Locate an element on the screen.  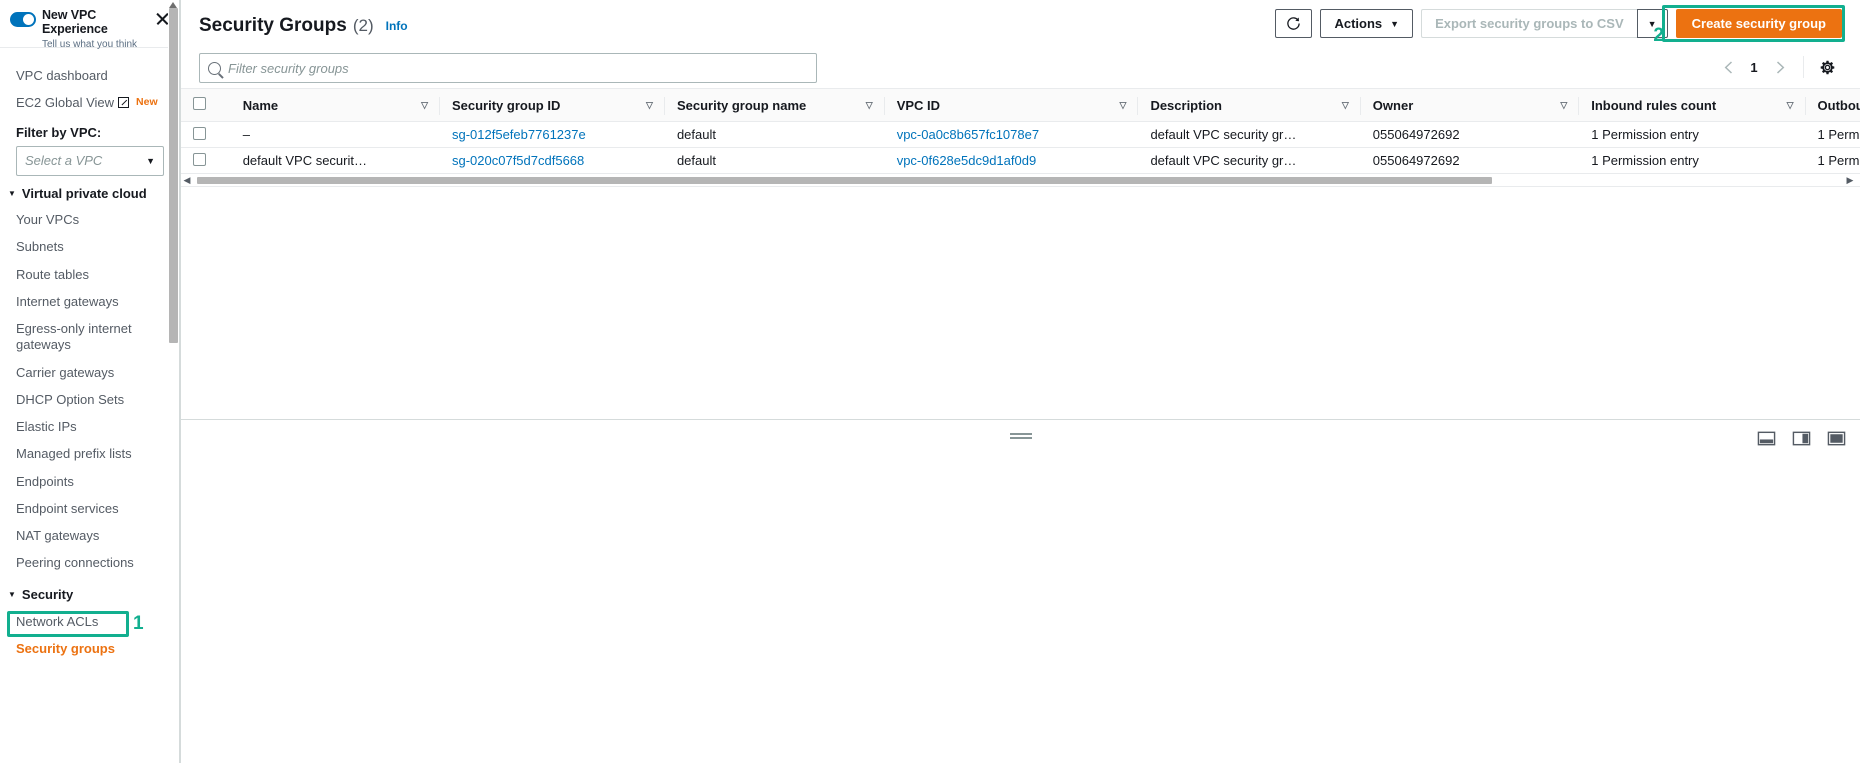
column-header-owner: Owner ▽ is located at coordinates (1470, 105).